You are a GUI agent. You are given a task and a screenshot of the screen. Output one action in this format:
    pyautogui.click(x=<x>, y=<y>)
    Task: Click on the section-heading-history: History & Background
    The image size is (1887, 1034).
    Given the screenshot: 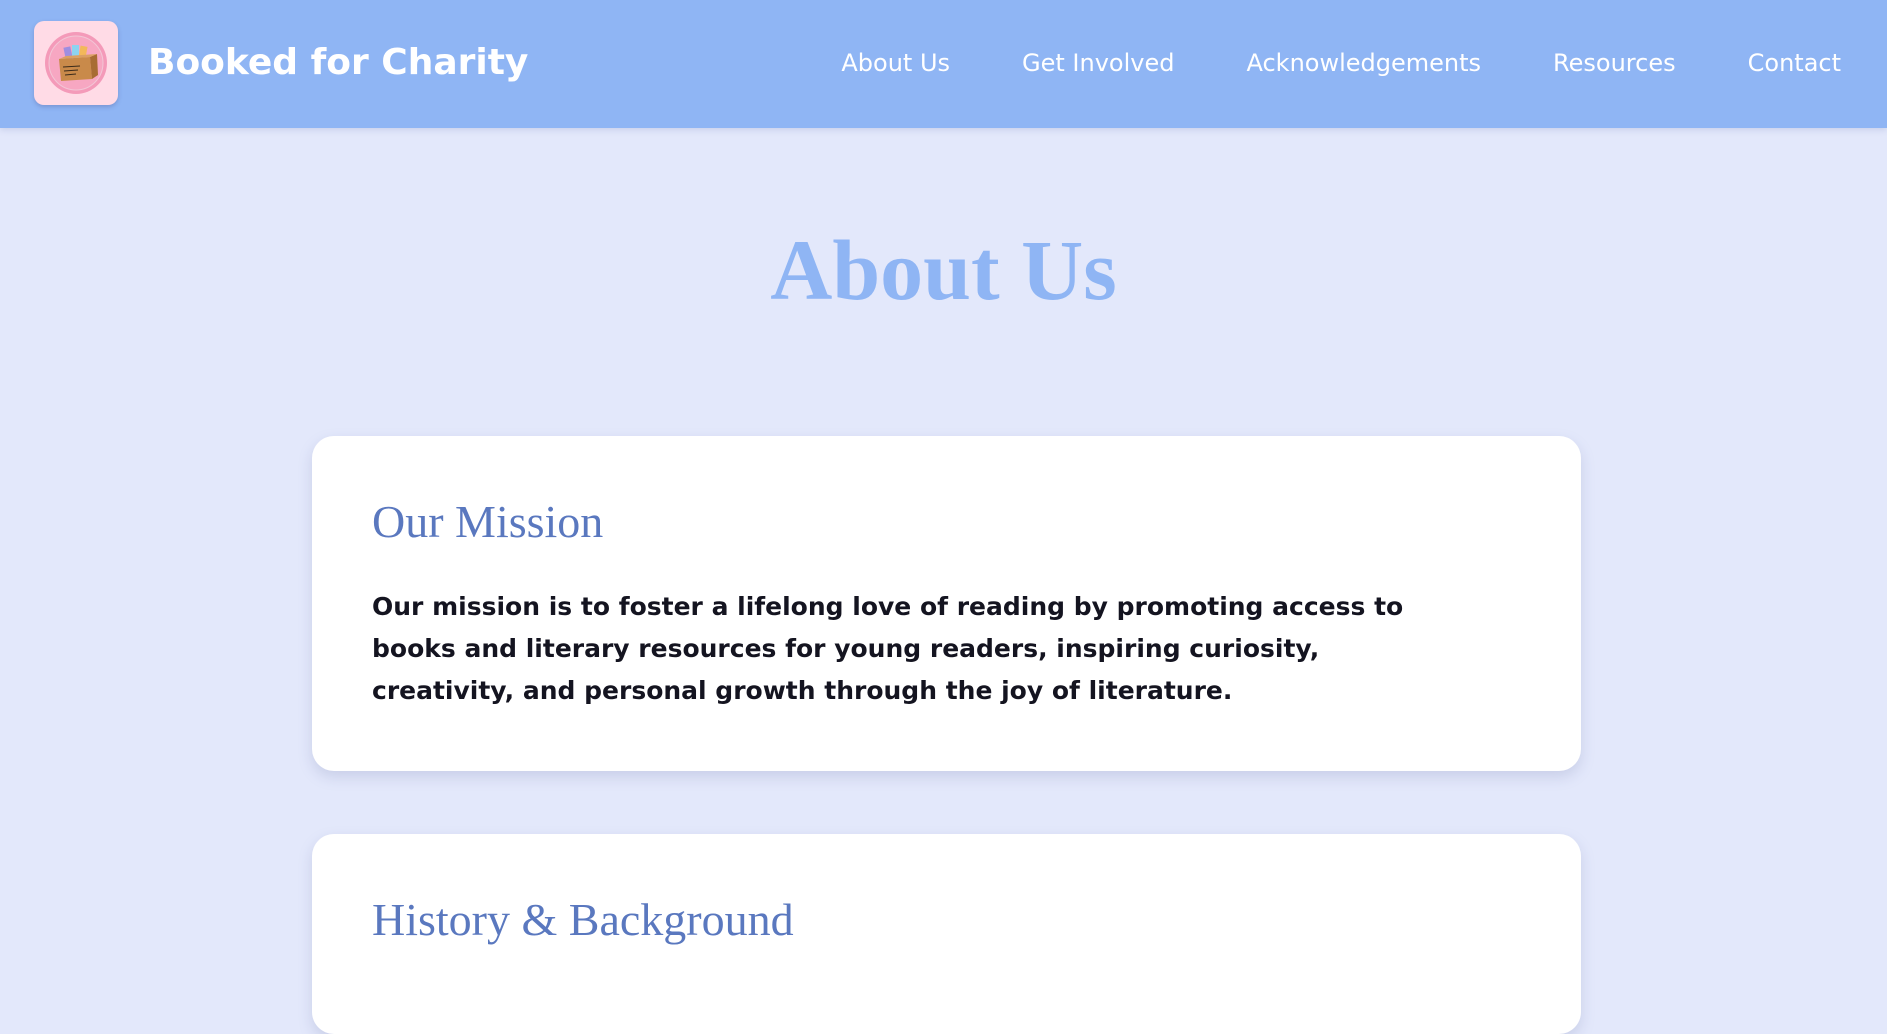 What is the action you would take?
    pyautogui.click(x=583, y=919)
    